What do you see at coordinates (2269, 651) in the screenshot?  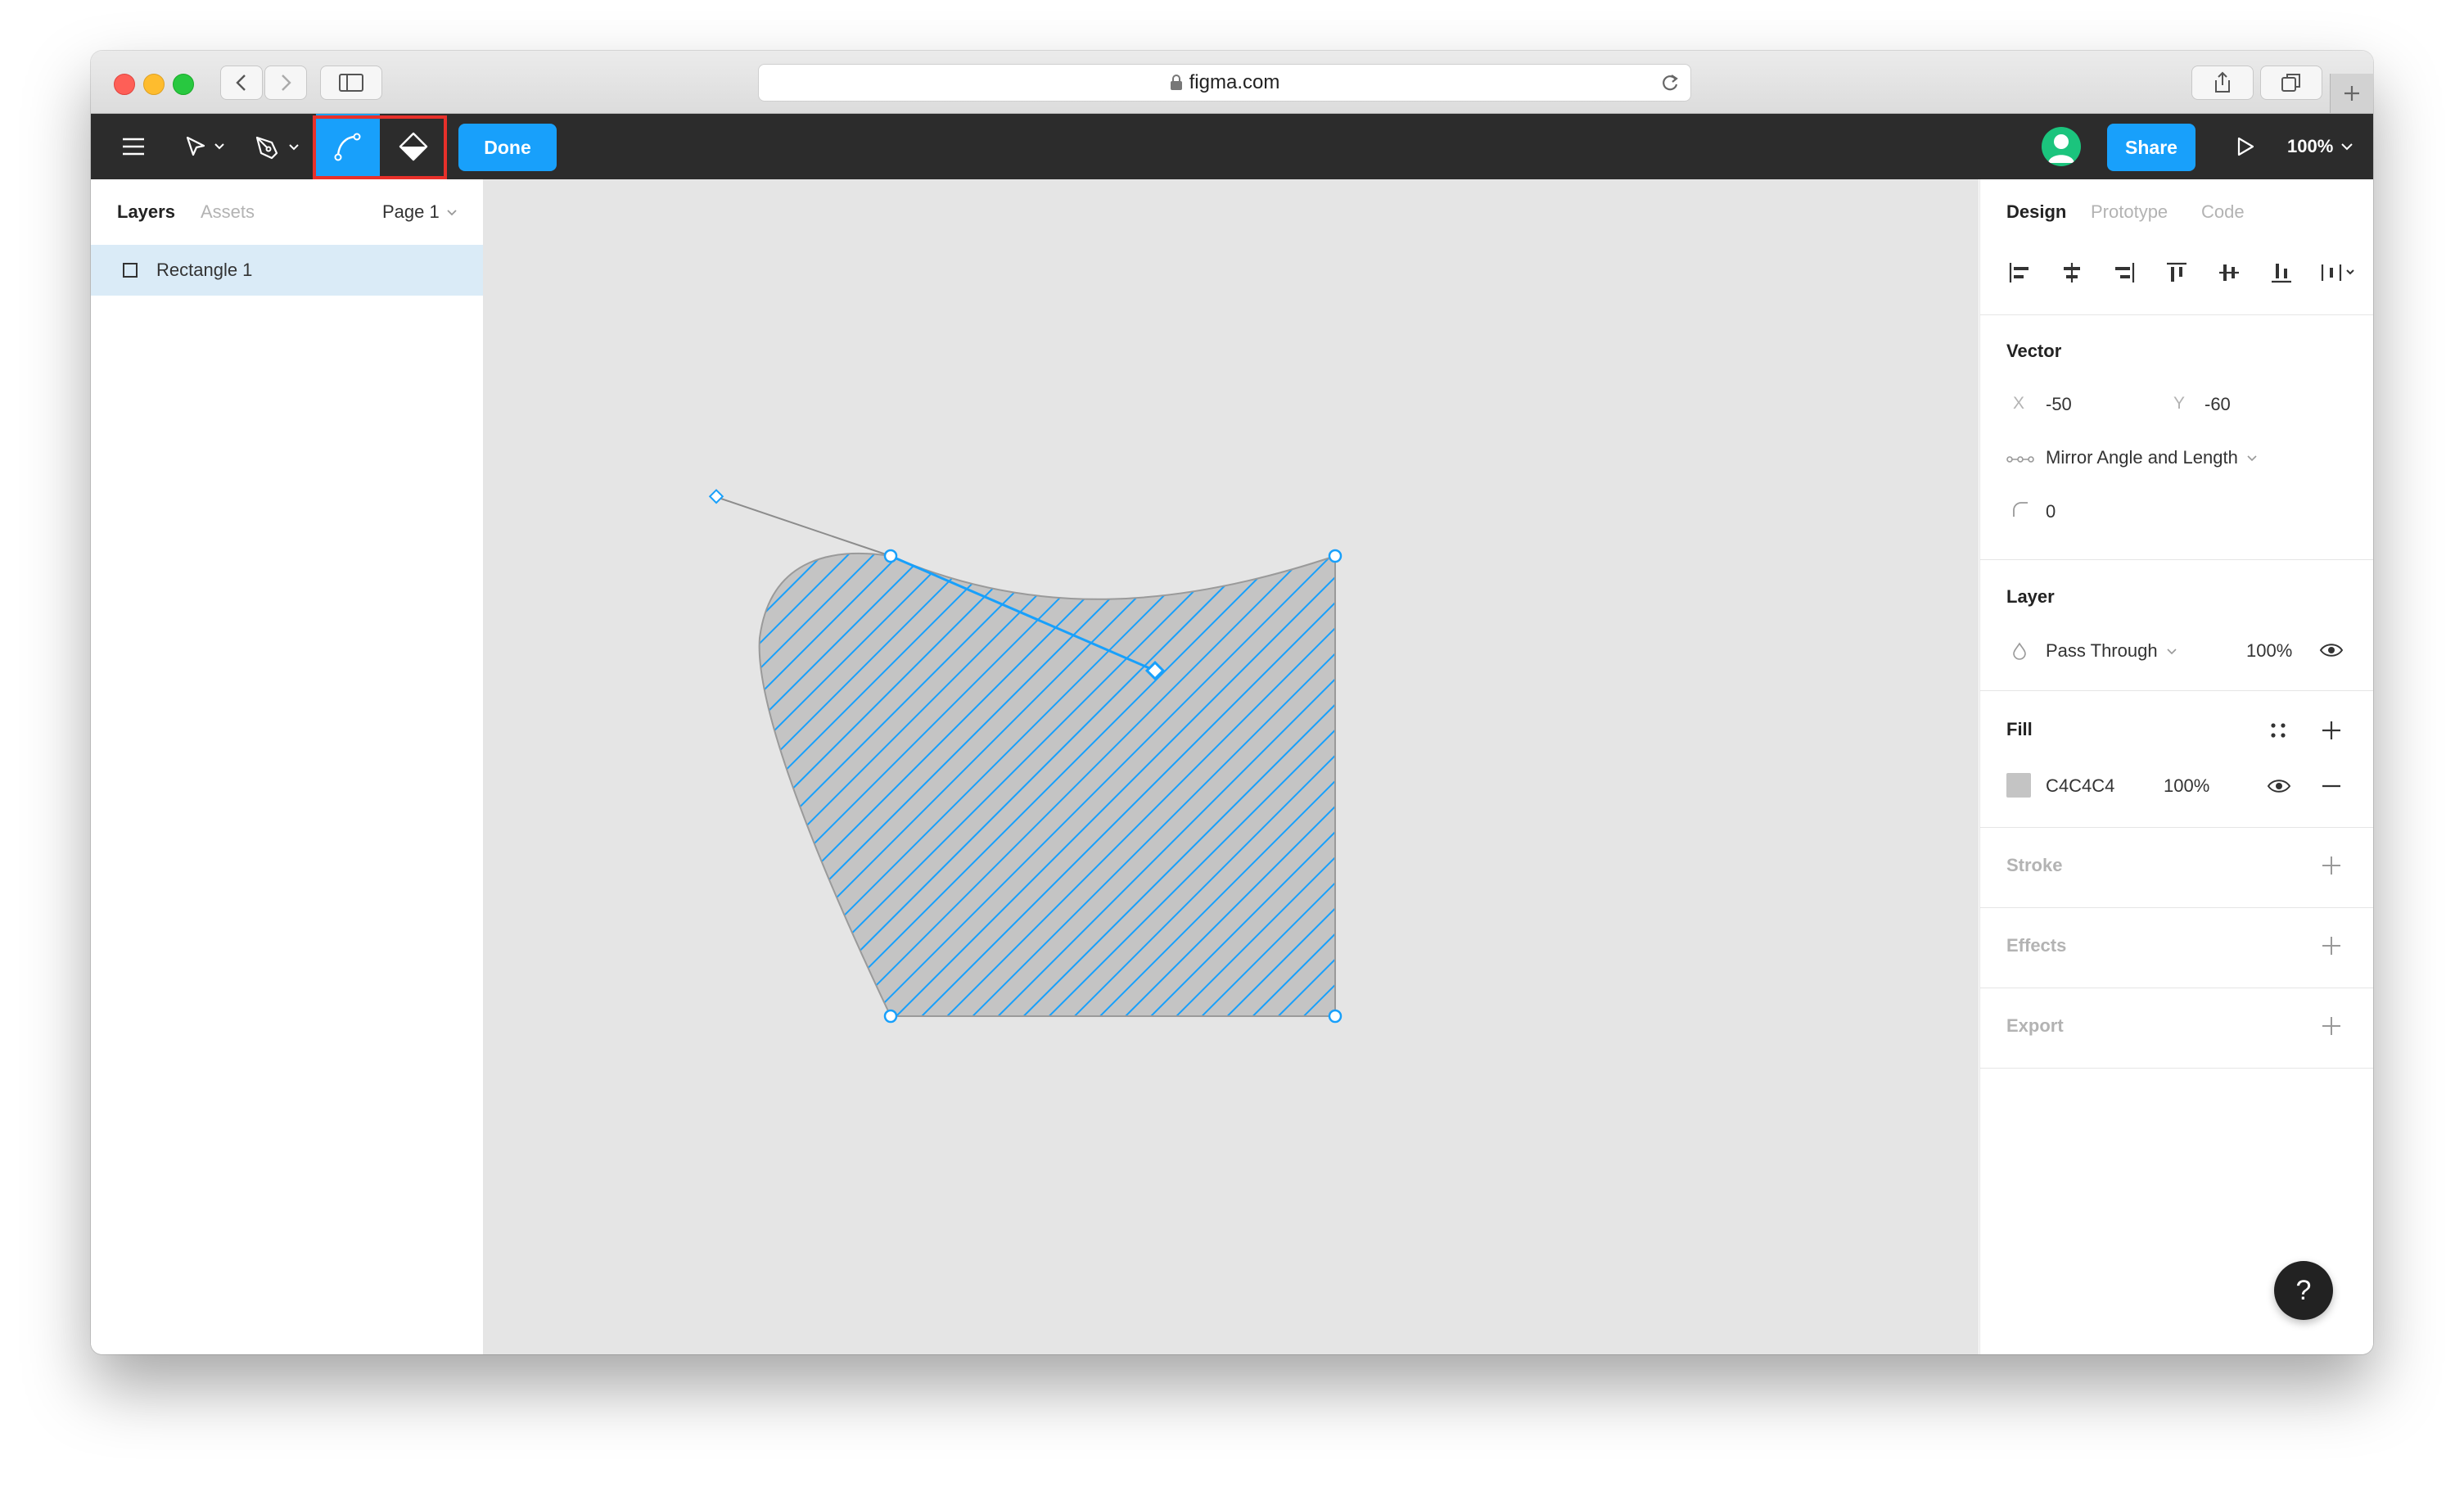 I see `layer-opacity-input: 100%` at bounding box center [2269, 651].